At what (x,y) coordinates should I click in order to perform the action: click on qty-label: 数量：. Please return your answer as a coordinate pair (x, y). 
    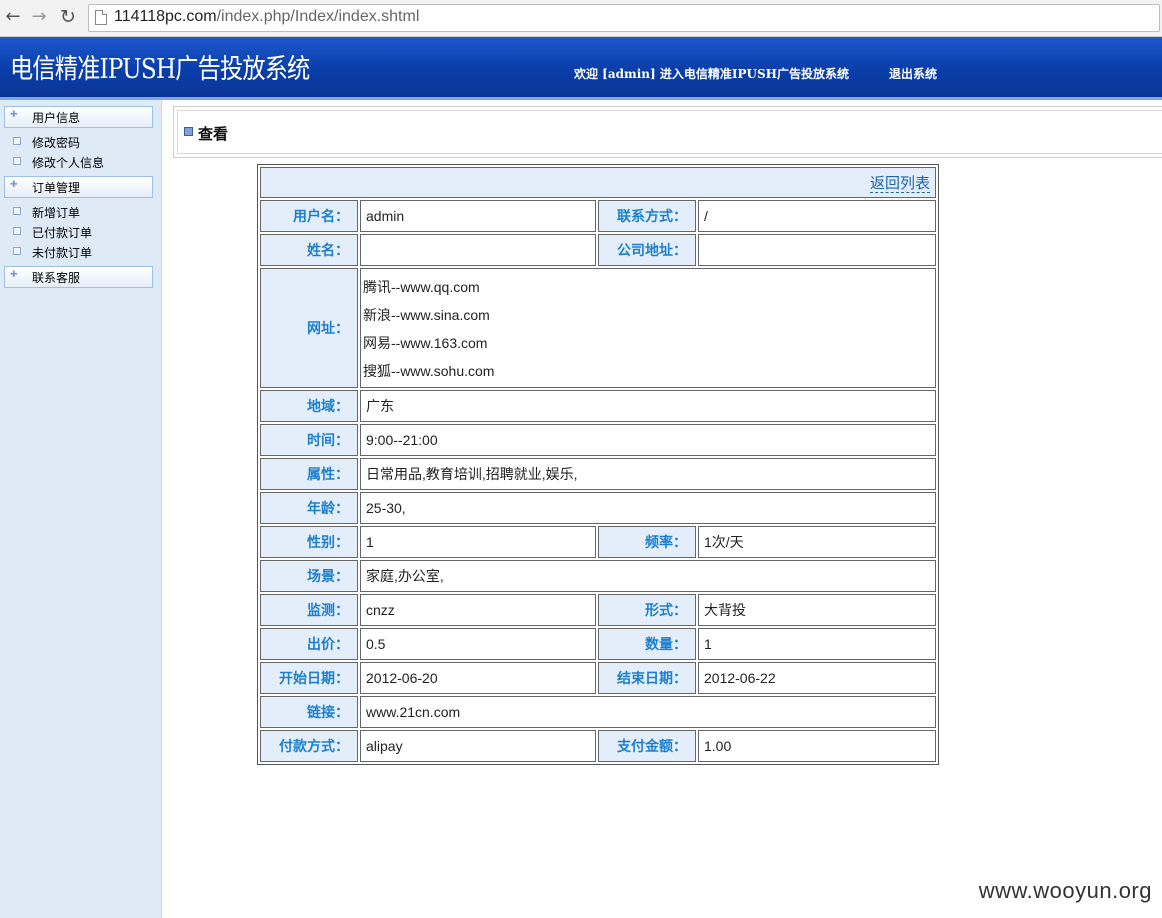
    Looking at the image, I should click on (647, 644).